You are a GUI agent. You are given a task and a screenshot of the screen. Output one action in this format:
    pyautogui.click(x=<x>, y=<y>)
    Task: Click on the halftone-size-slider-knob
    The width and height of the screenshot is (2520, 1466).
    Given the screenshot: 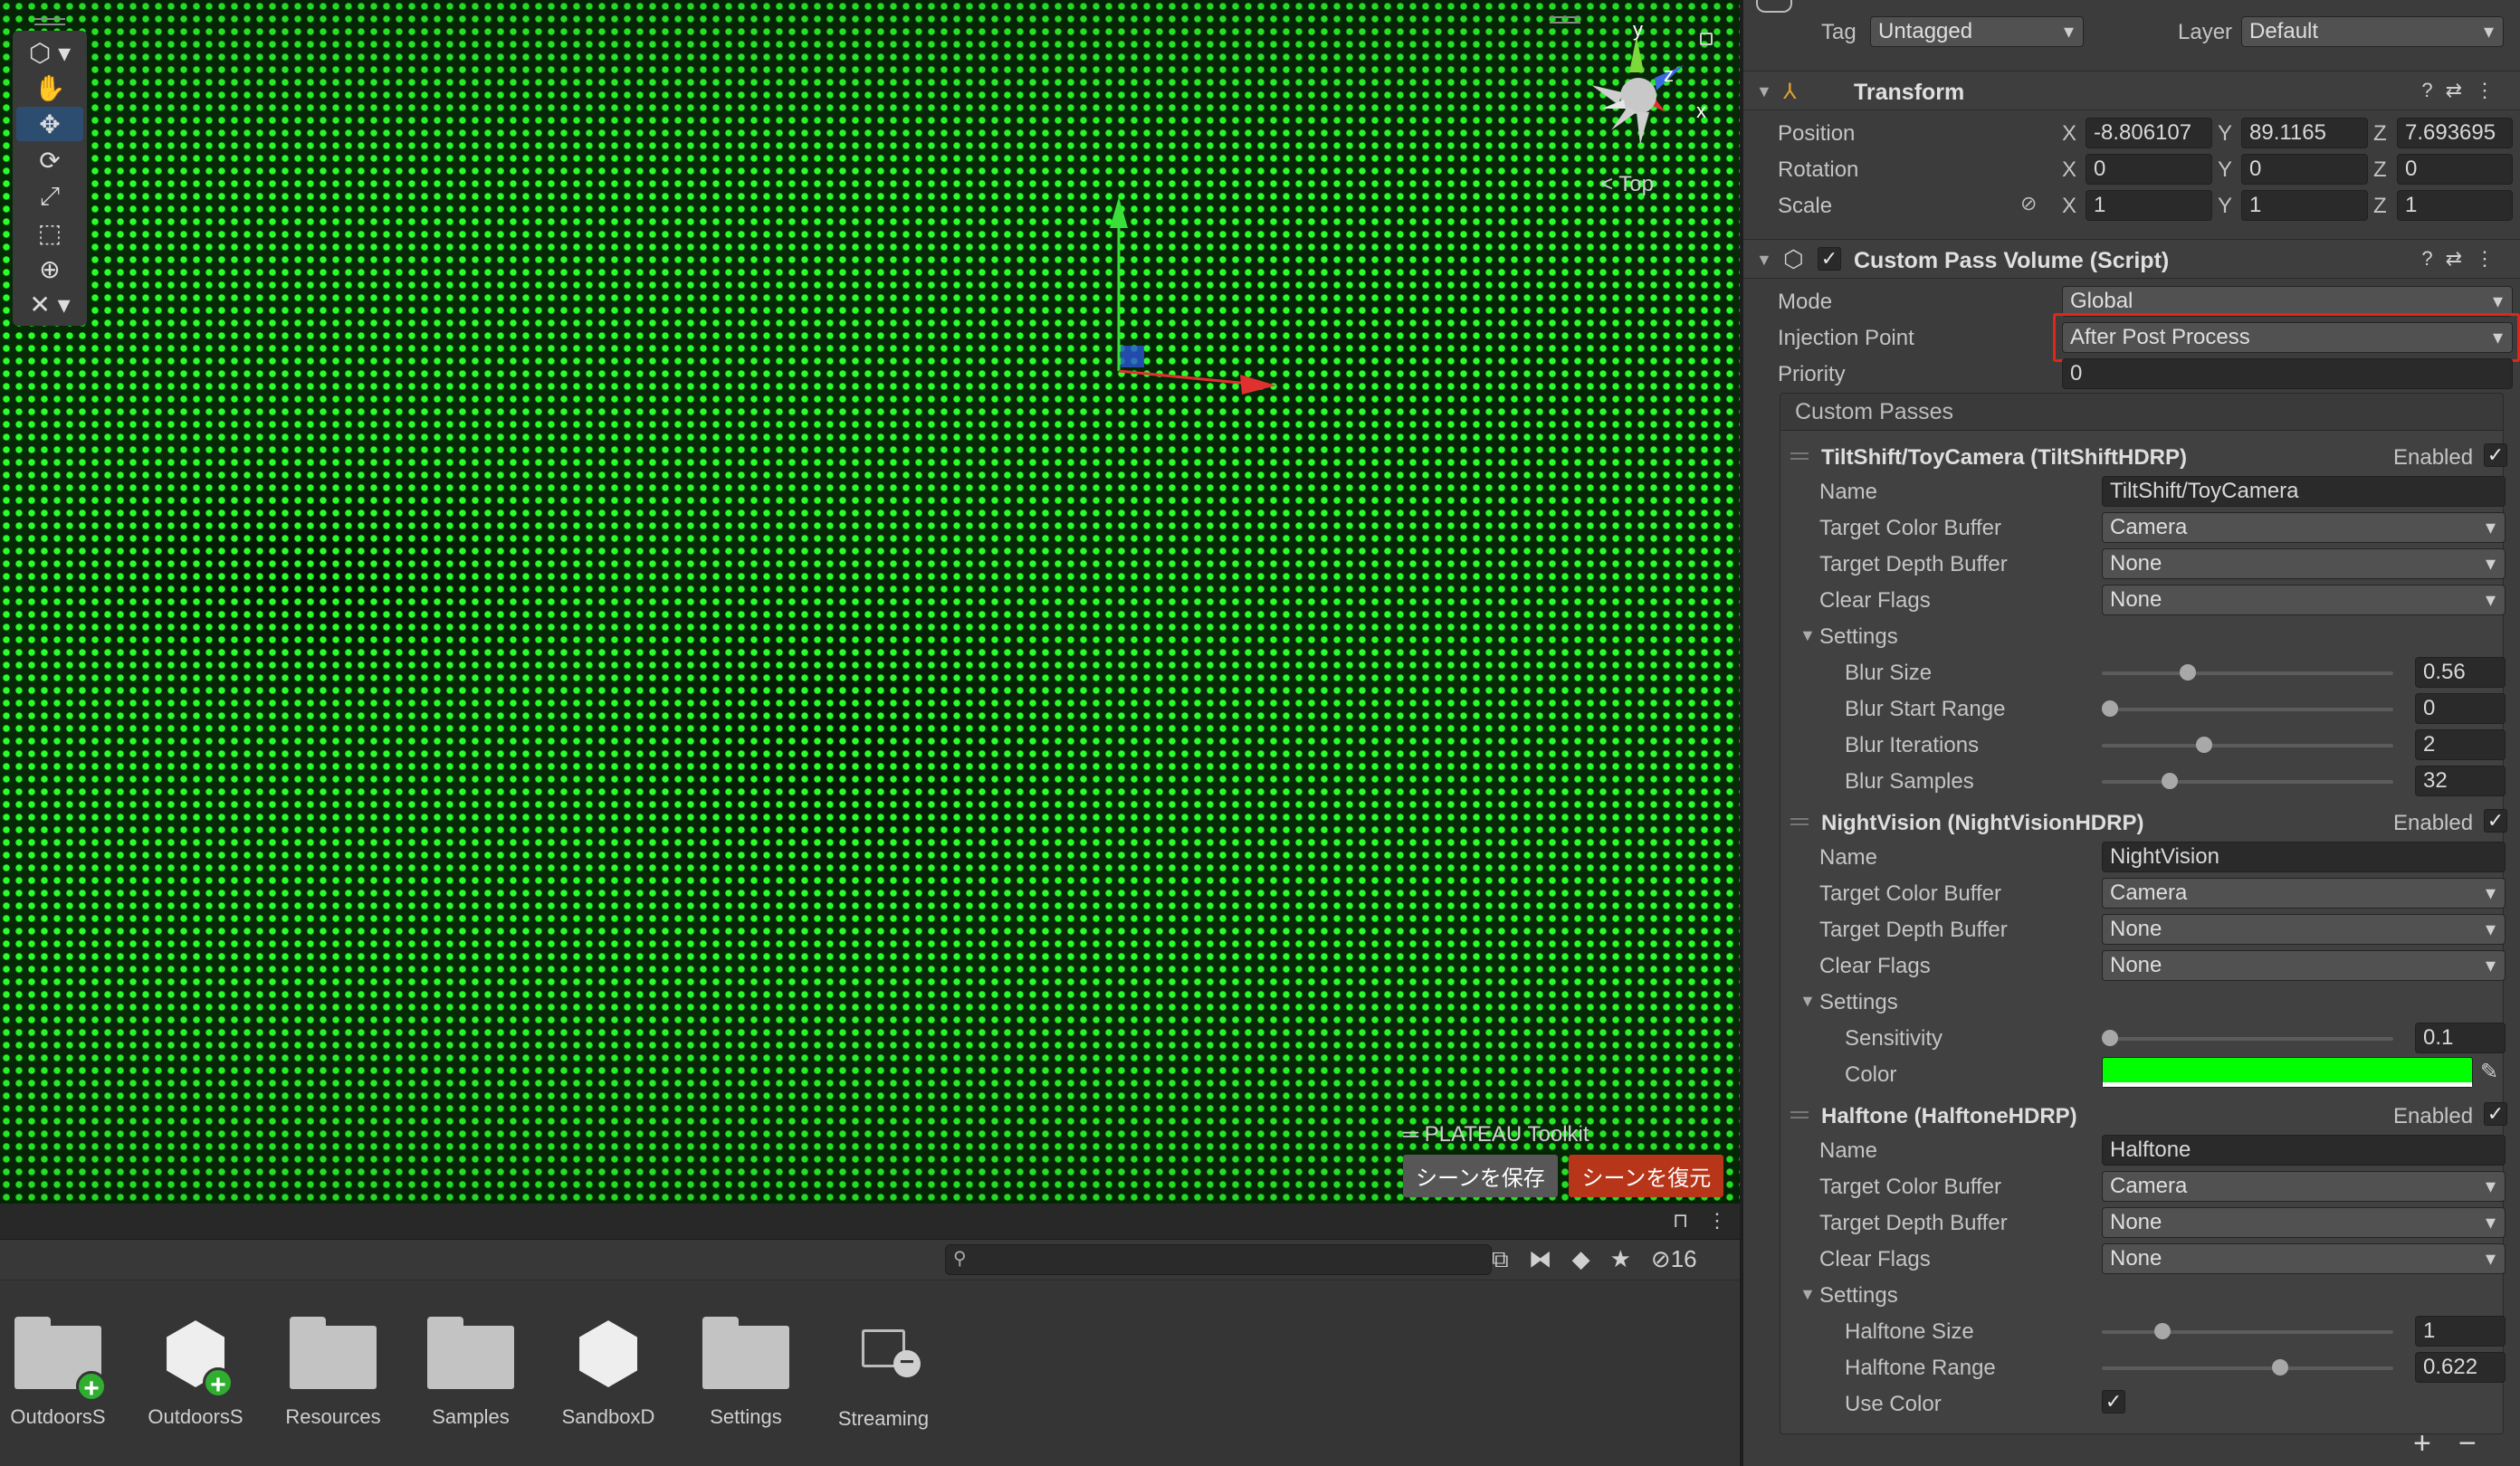 What is the action you would take?
    pyautogui.click(x=2162, y=1331)
    